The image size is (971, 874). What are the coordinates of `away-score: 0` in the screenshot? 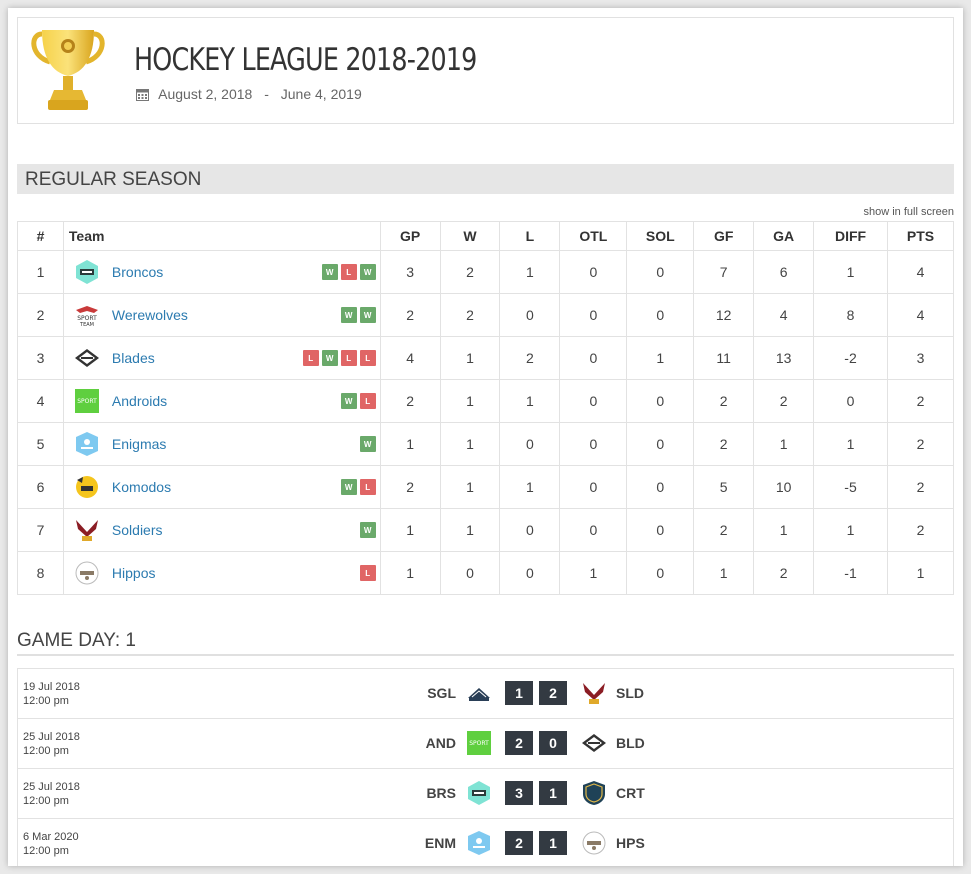 It's located at (553, 743).